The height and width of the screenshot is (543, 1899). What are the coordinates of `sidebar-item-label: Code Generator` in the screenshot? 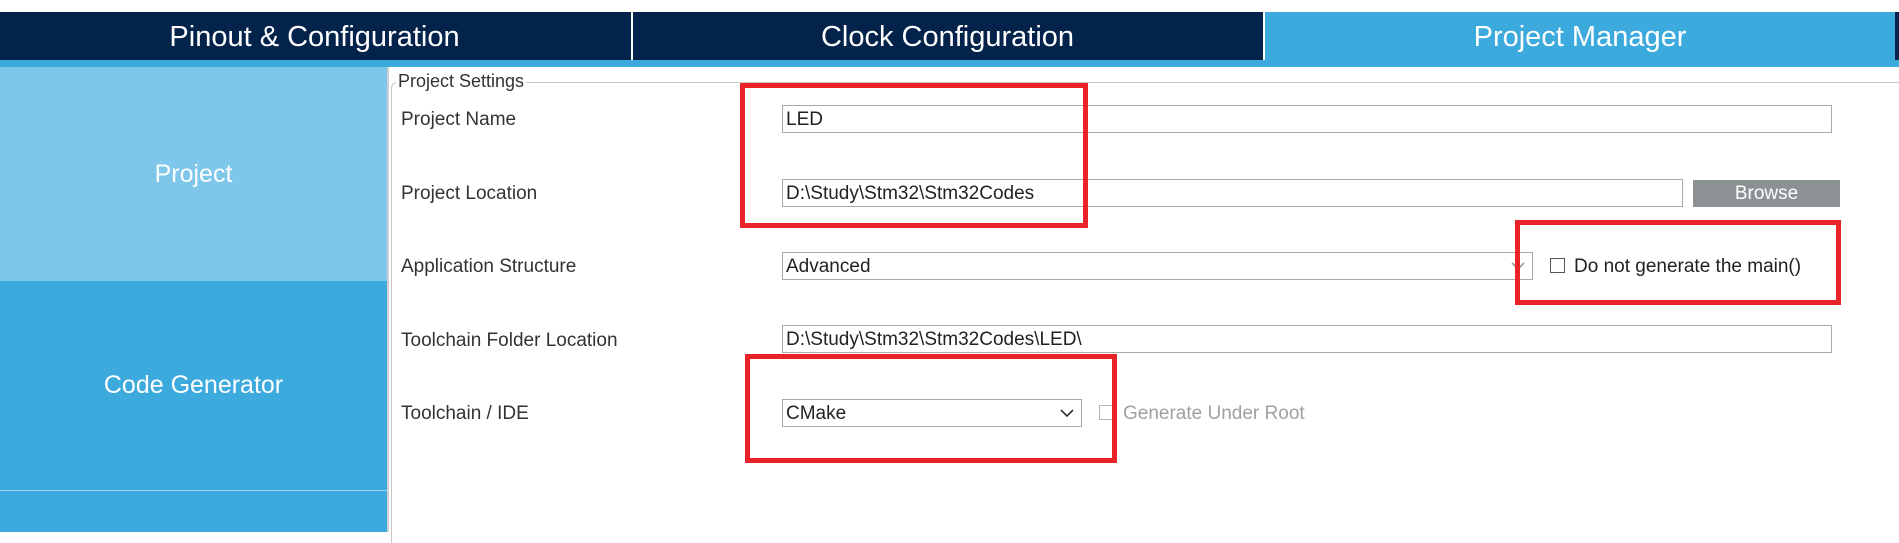 It's located at (193, 385).